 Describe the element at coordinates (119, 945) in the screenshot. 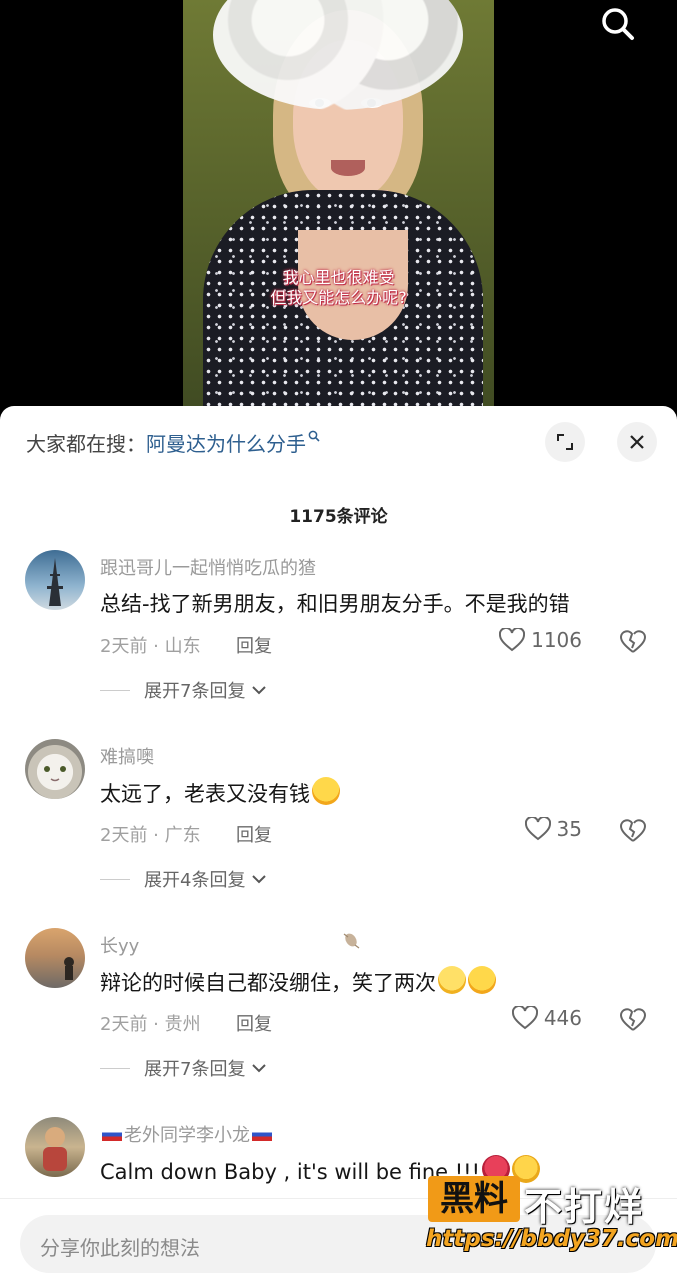

I see `comment-username: 长yy` at that location.